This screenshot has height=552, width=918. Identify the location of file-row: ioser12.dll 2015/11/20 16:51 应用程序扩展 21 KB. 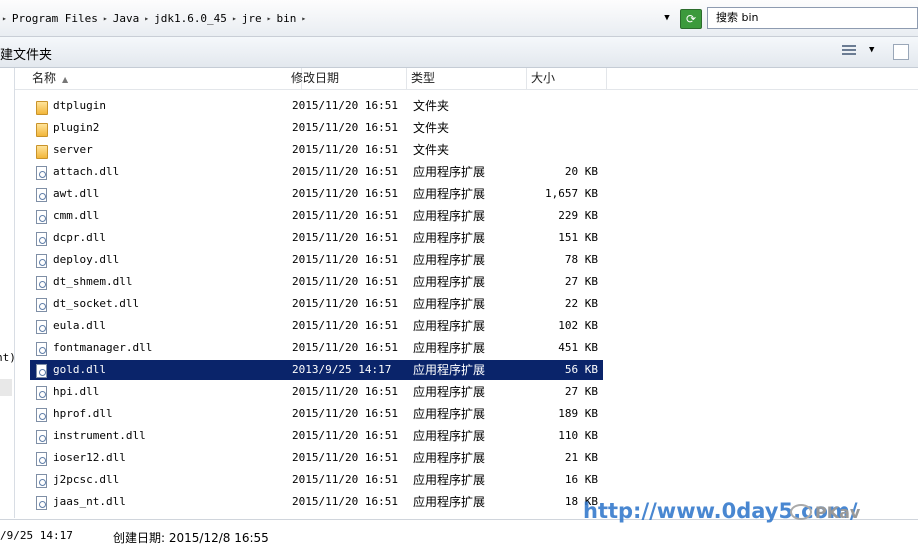
(316, 458).